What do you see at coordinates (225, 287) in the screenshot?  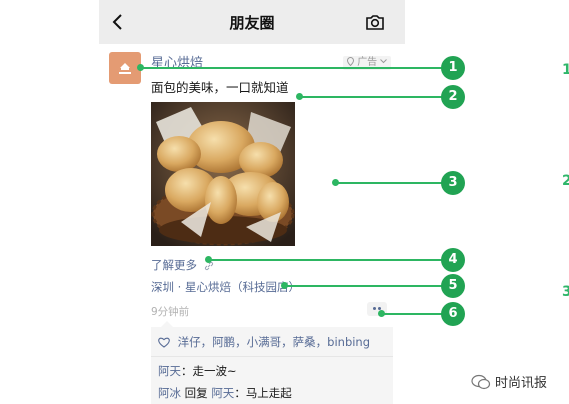 I see `location-link: 深圳 · 星心烘焙（科技园店）` at bounding box center [225, 287].